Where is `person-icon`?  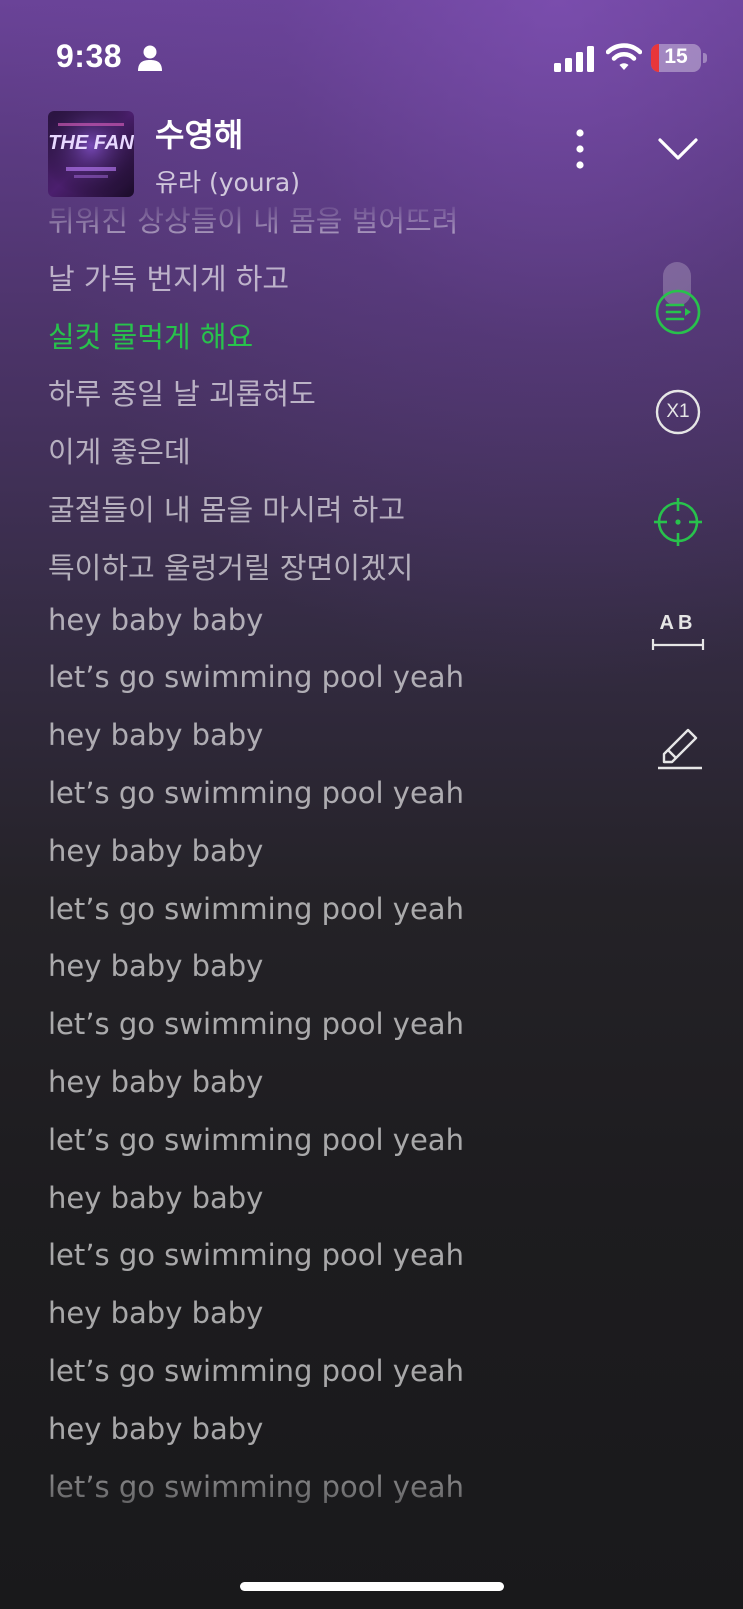
person-icon is located at coordinates (150, 58).